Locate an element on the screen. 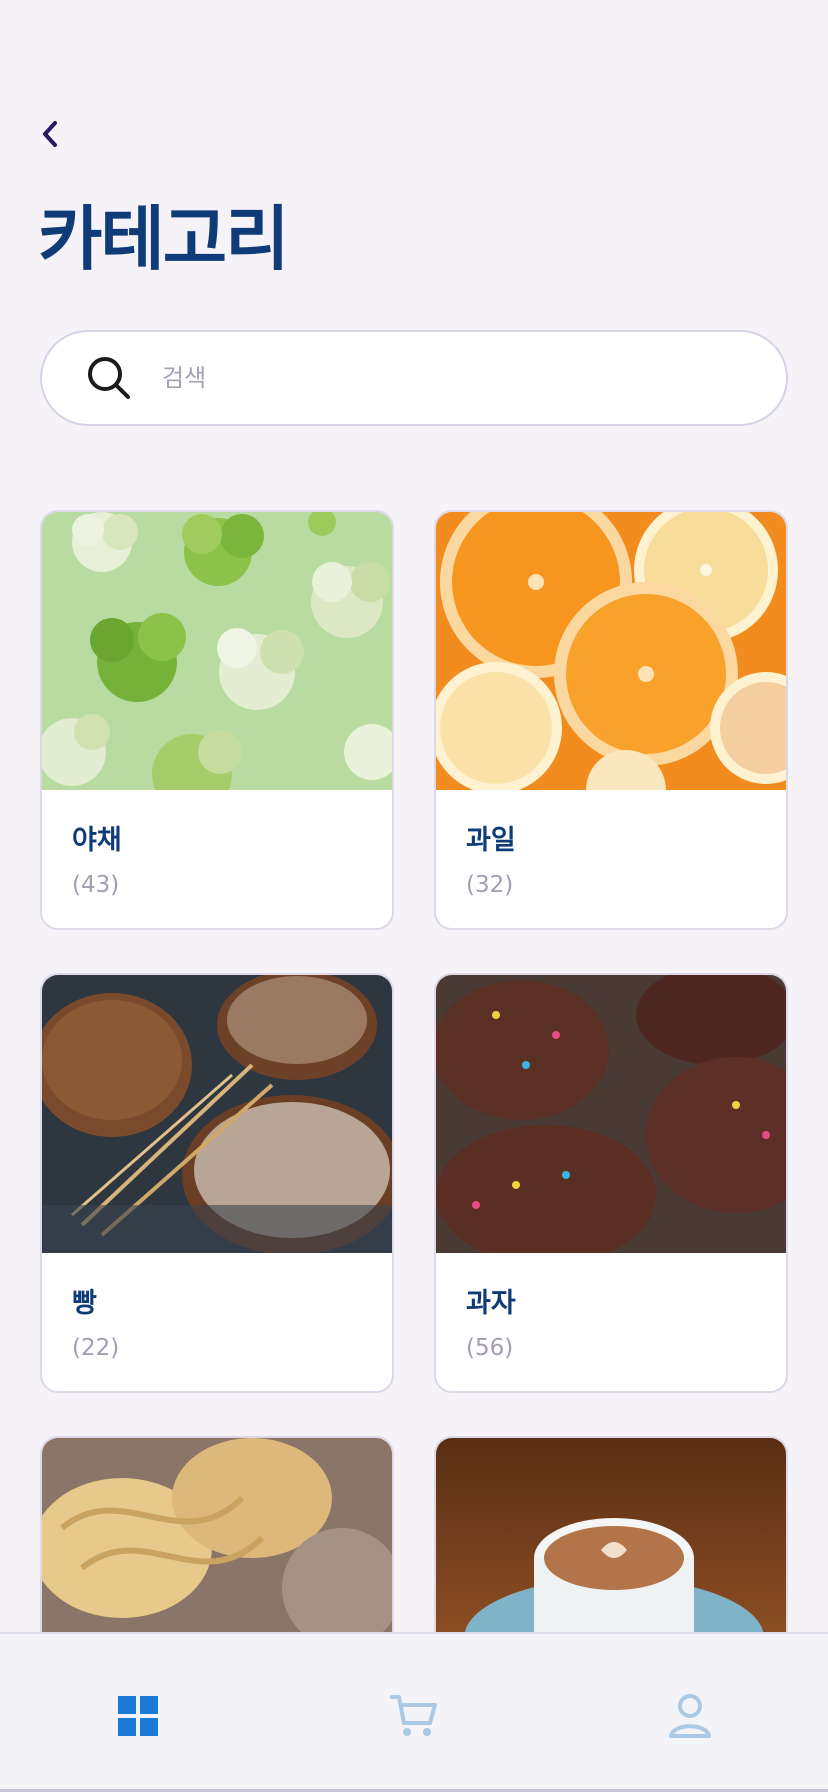 This screenshot has height=1792, width=828. chevron-left-icon is located at coordinates (50, 136).